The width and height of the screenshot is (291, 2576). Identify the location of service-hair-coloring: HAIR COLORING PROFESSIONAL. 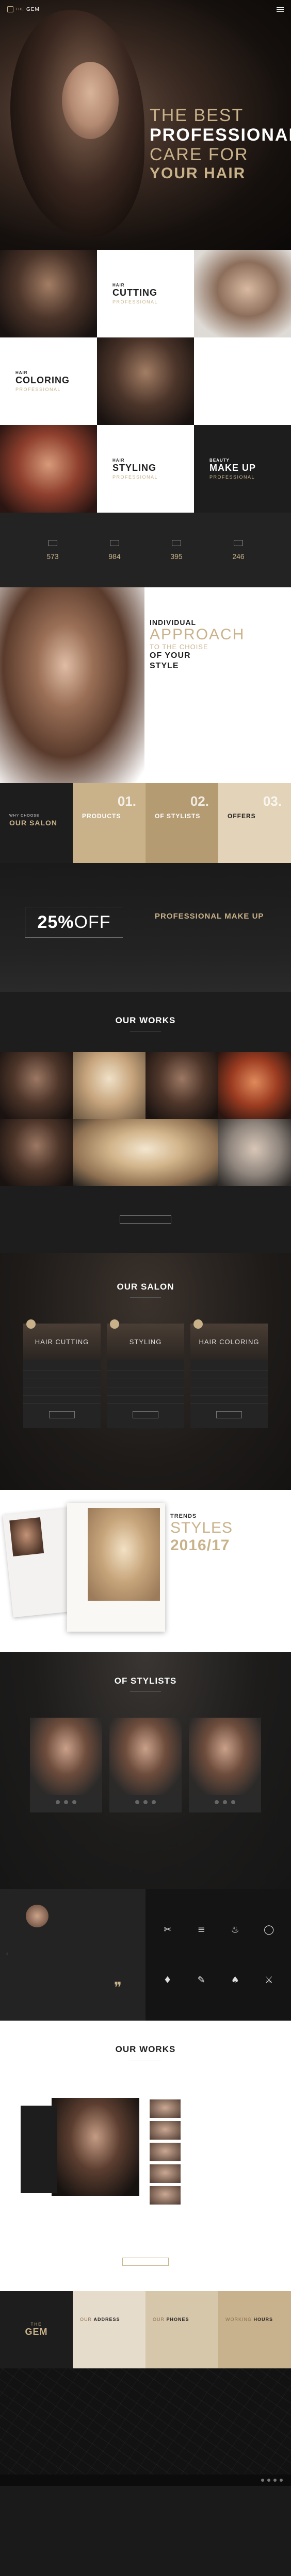
(48, 381).